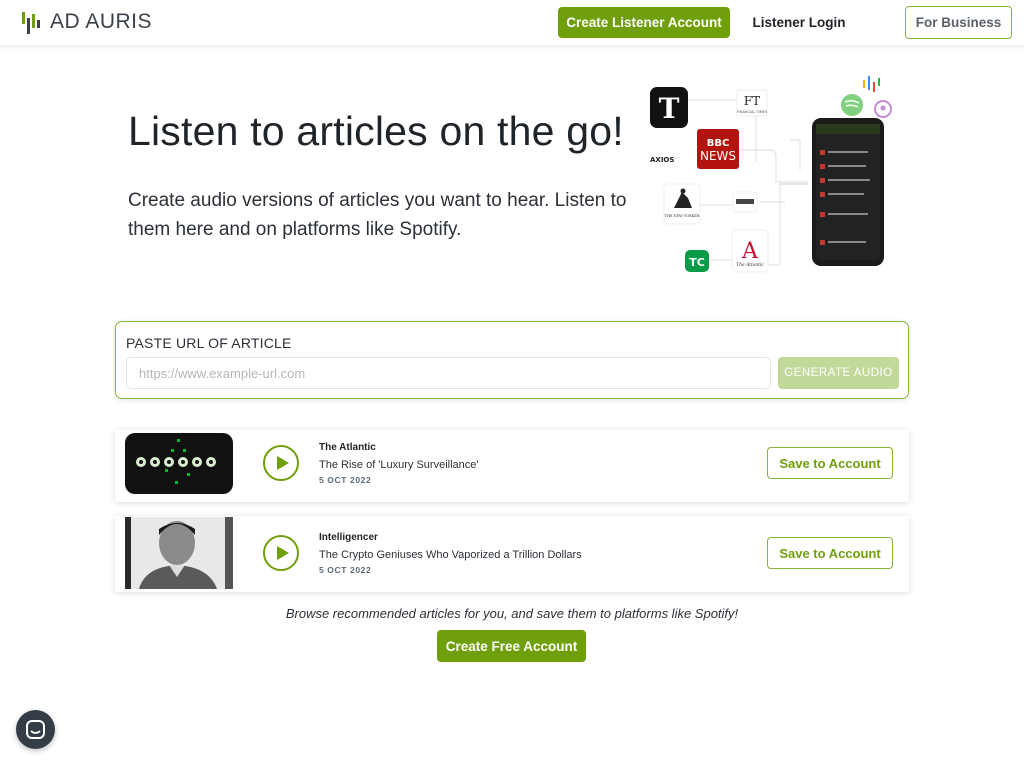 This screenshot has width=1024, height=764. Describe the element at coordinates (31, 23) in the screenshot. I see `audio-bars-icon` at that location.